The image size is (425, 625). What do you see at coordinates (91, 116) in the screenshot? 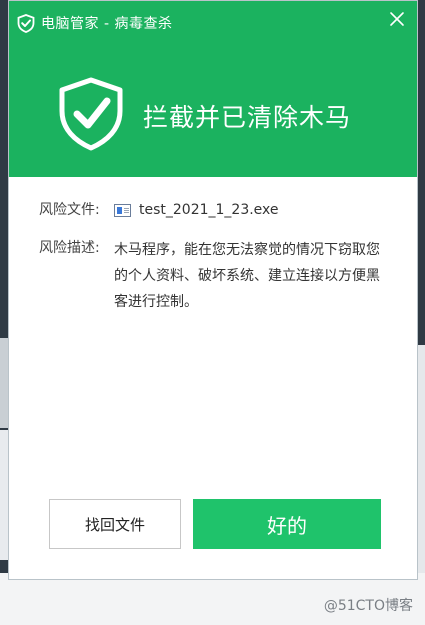
I see `shield-check-icon` at bounding box center [91, 116].